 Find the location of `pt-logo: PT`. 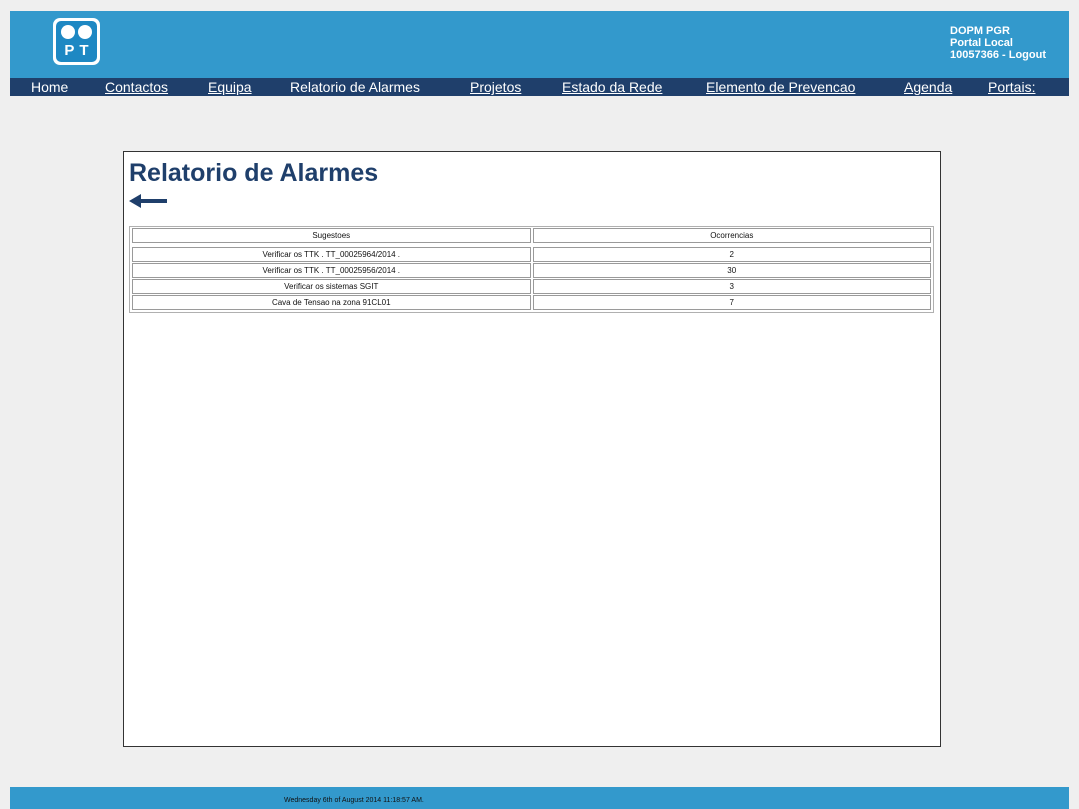

pt-logo: PT is located at coordinates (76, 41).